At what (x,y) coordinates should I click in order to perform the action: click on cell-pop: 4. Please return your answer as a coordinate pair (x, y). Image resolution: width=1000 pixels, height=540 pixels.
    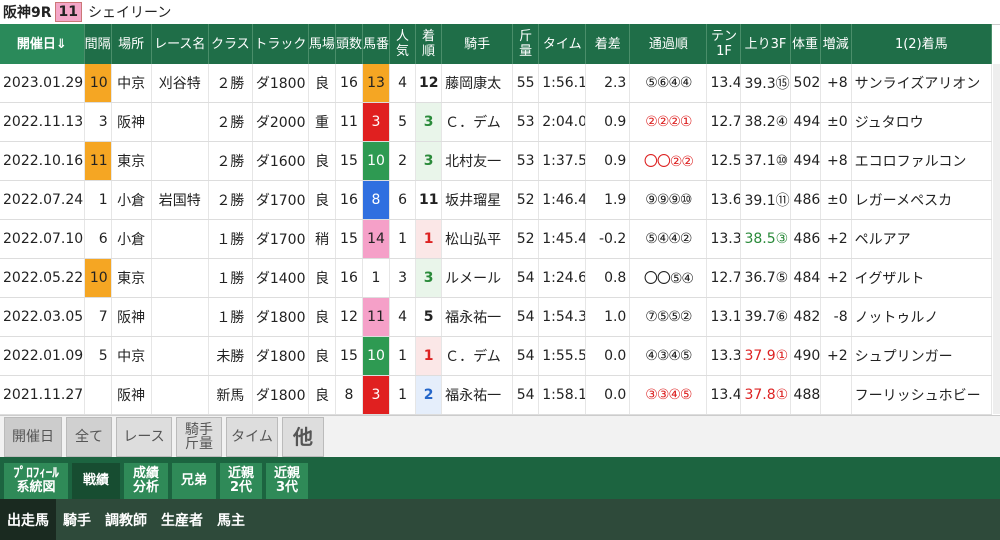
    Looking at the image, I should click on (403, 317).